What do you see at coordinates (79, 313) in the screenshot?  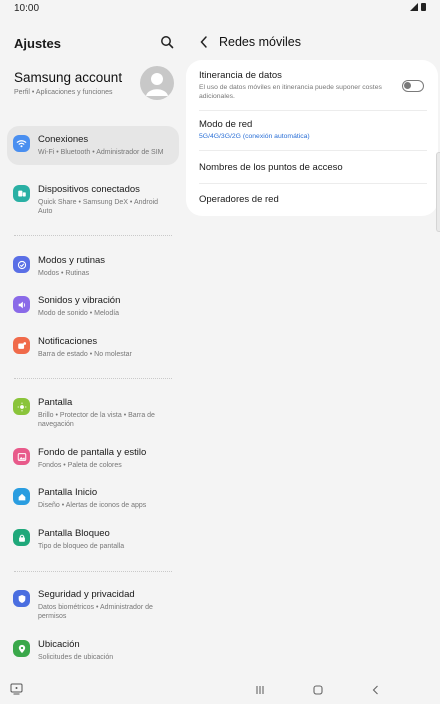 I see `menu-item-subtitle: Modo de sonido • Melodía` at bounding box center [79, 313].